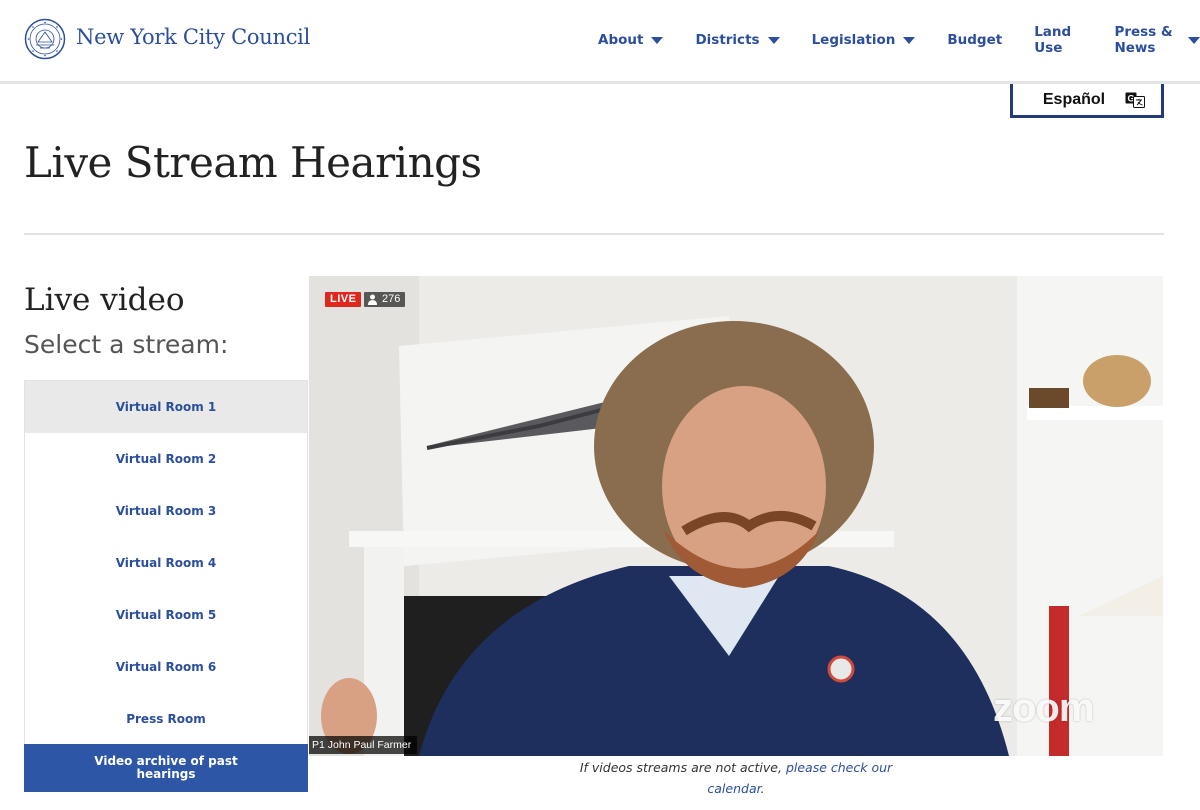  I want to click on stream-item-virtual-room-2: Virtual Room 2, so click(166, 459).